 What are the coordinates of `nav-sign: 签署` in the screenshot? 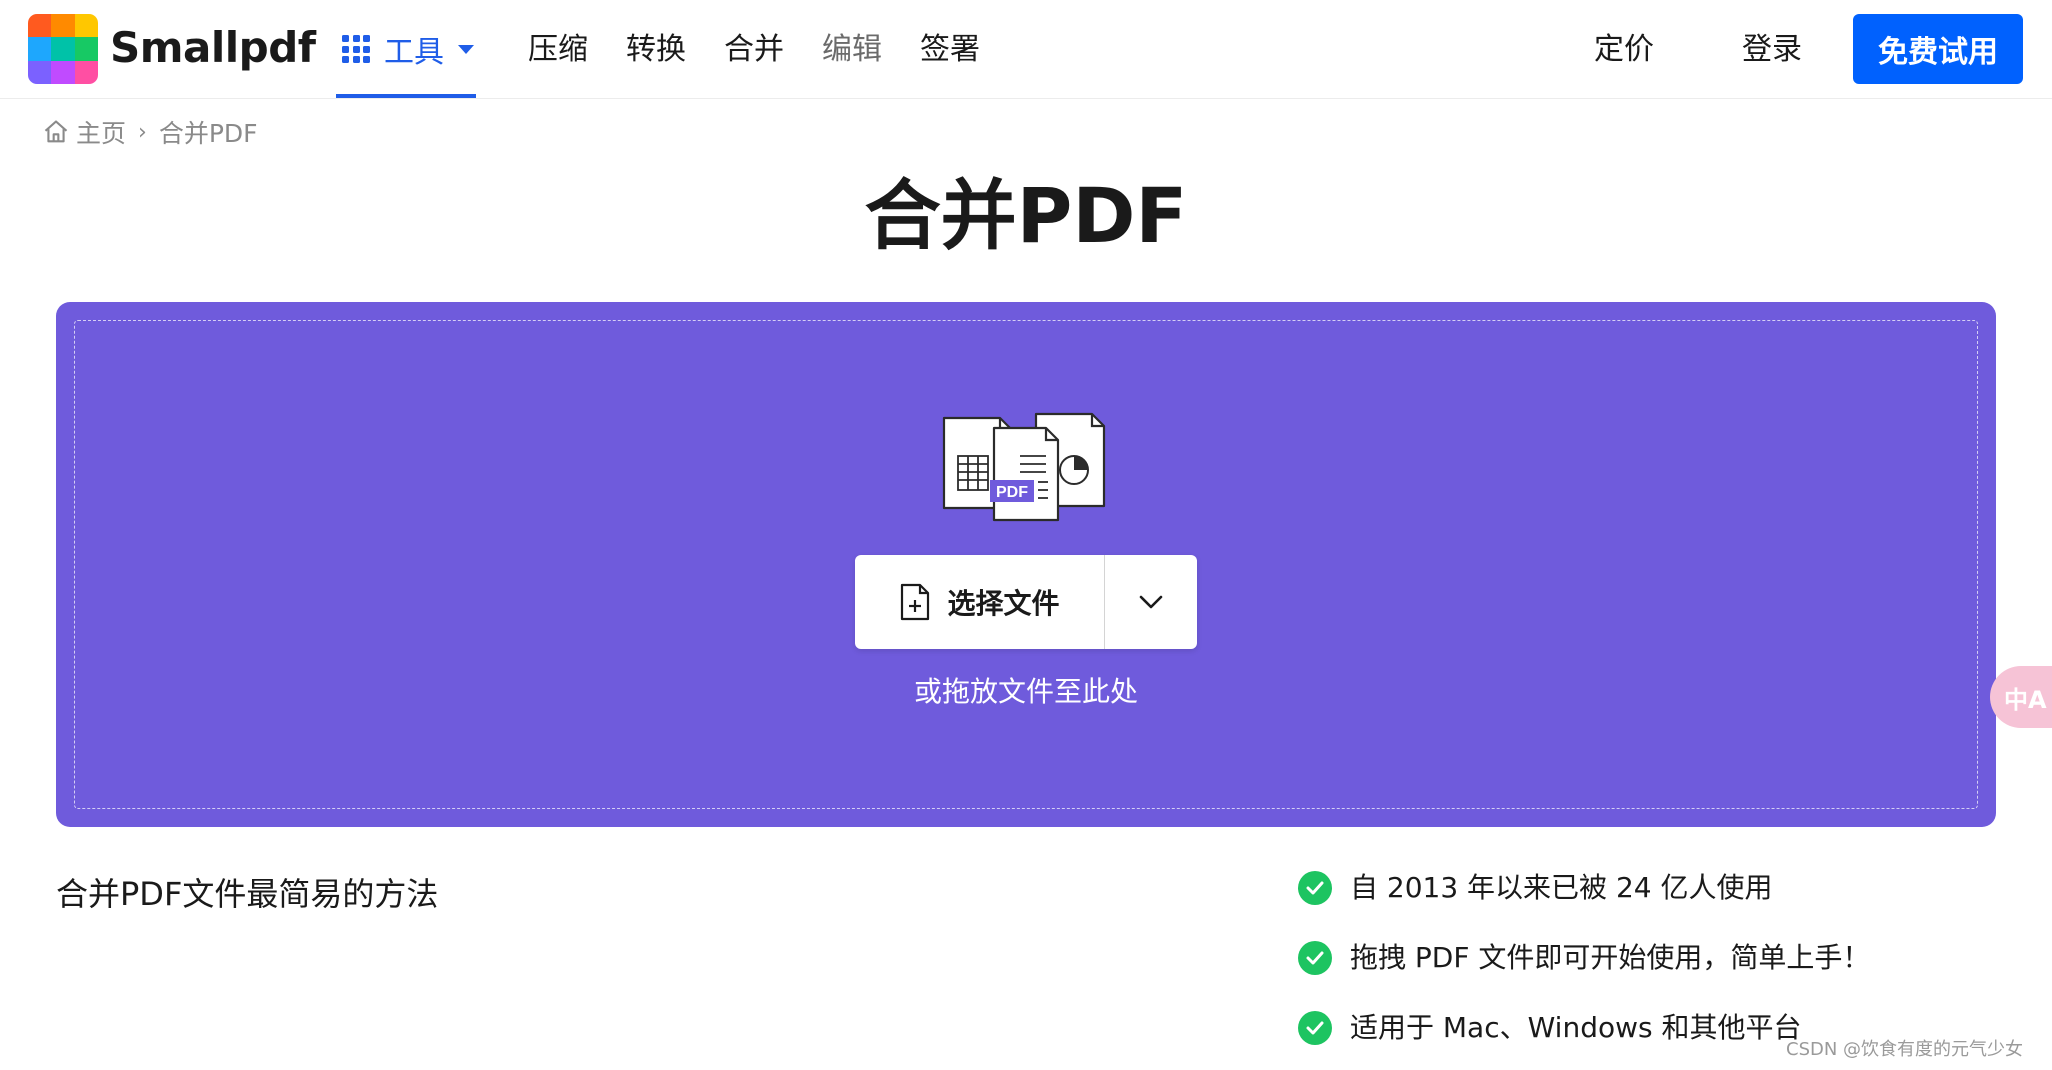 It's located at (950, 50).